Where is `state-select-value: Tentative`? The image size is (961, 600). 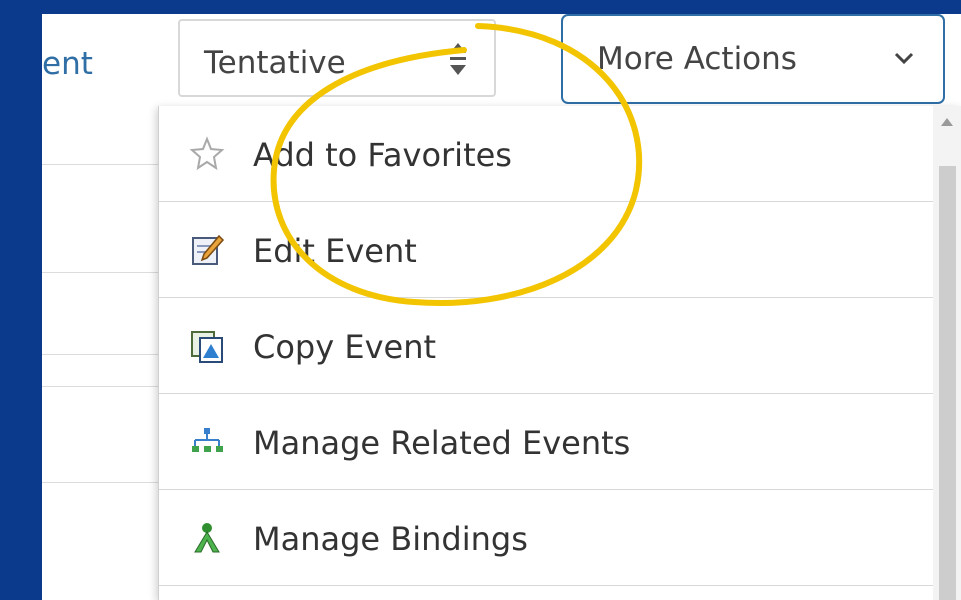 state-select-value: Tentative is located at coordinates (275, 63).